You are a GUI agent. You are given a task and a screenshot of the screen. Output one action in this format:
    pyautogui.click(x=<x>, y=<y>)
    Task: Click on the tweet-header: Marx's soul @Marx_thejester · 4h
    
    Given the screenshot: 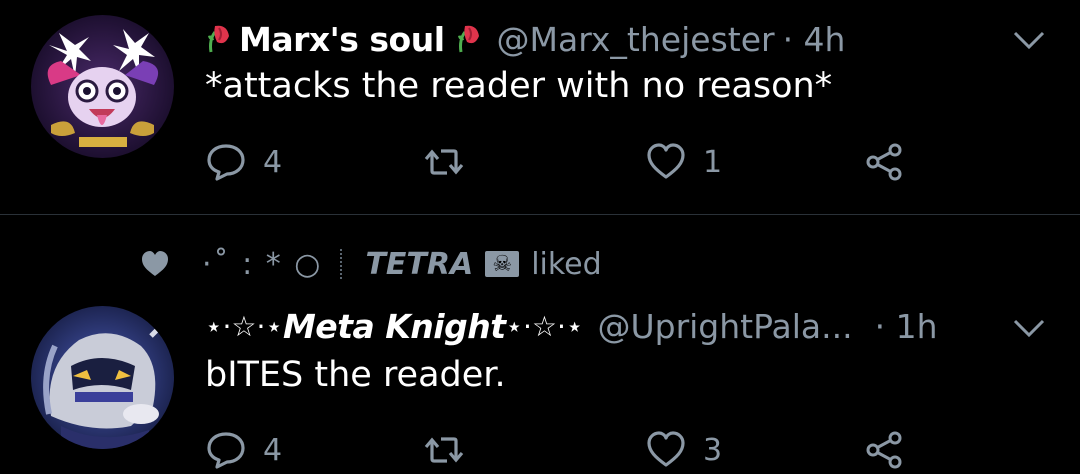 What is the action you would take?
    pyautogui.click(x=525, y=39)
    